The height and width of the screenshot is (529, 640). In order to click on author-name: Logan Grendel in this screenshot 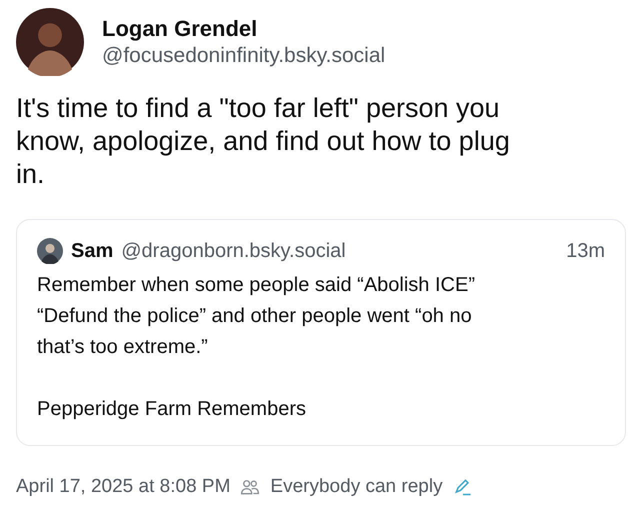, I will do `click(244, 29)`.